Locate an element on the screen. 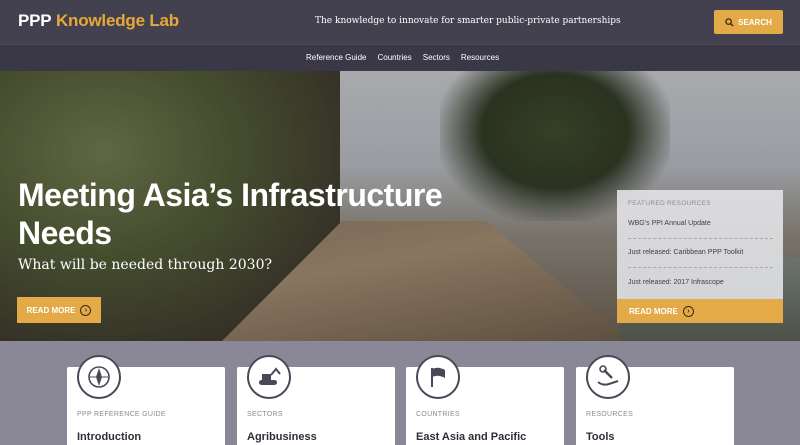  nav-item-sectors: Sectors is located at coordinates (436, 57).